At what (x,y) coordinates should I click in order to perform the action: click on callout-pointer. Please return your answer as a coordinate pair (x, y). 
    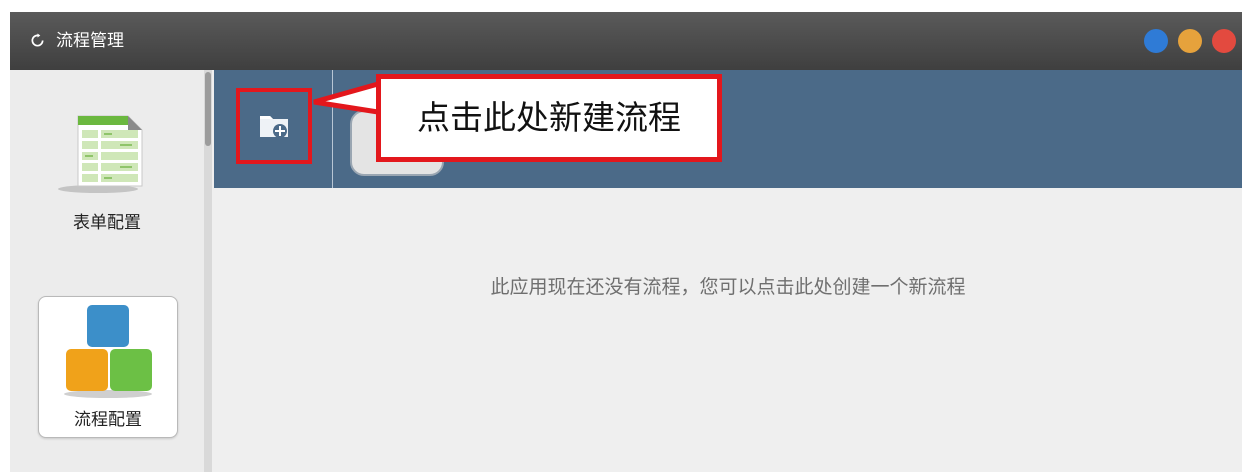
    Looking at the image, I should click on (346, 98).